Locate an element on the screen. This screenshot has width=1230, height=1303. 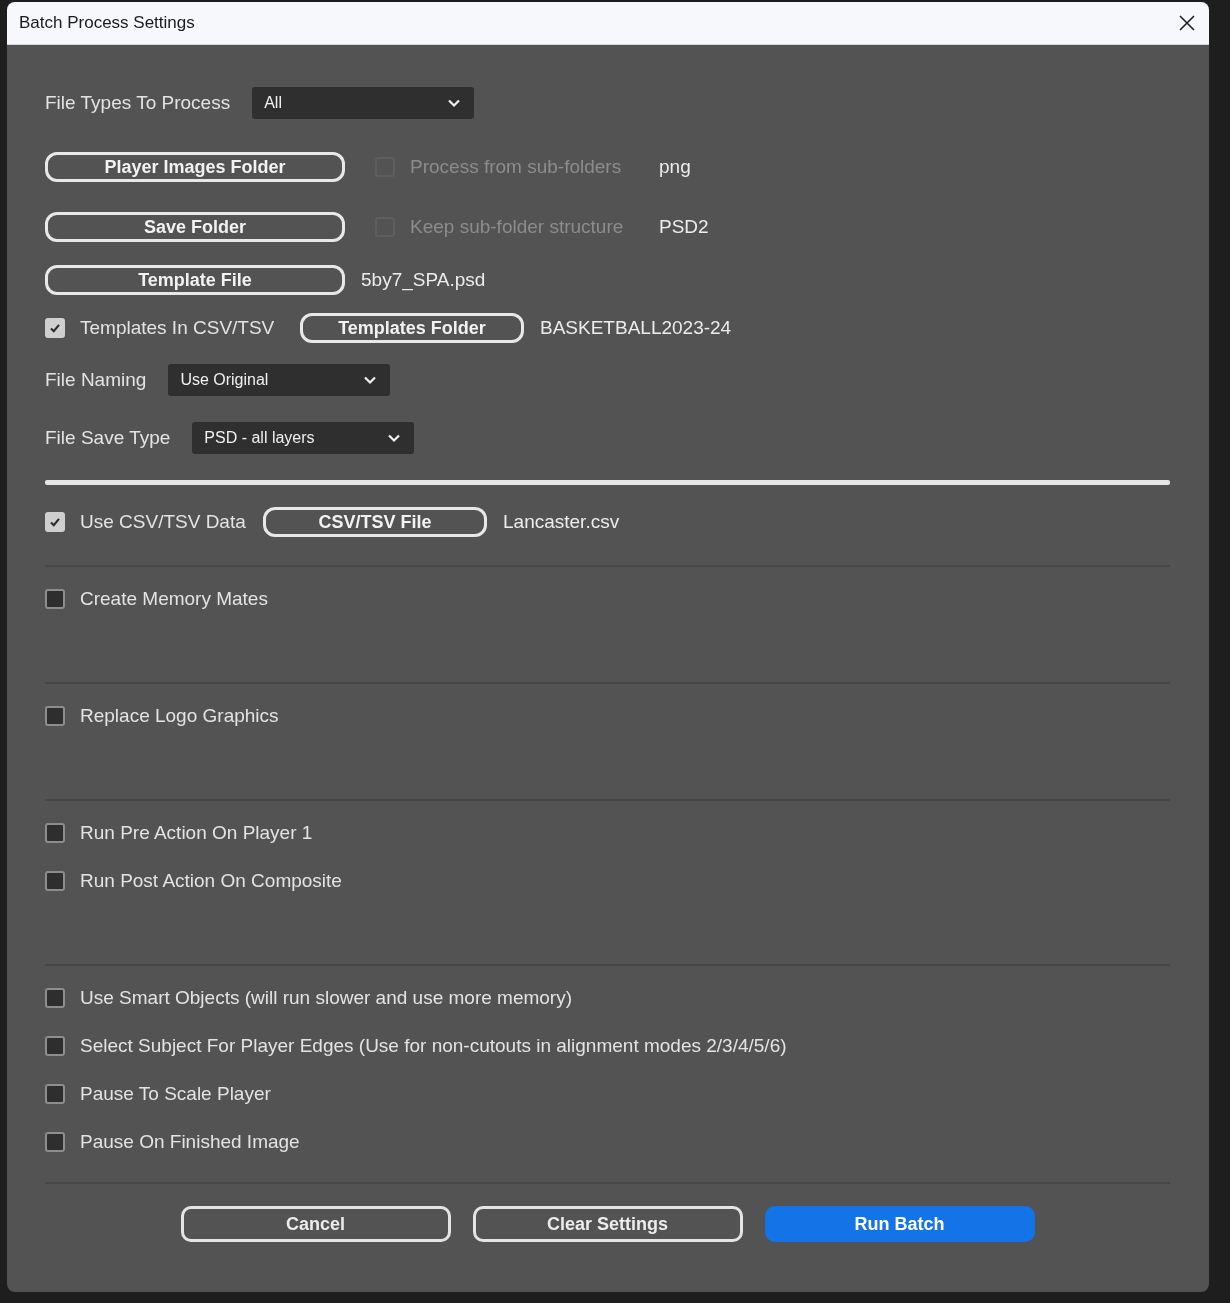
path-value: PSD2 is located at coordinates (684, 227).